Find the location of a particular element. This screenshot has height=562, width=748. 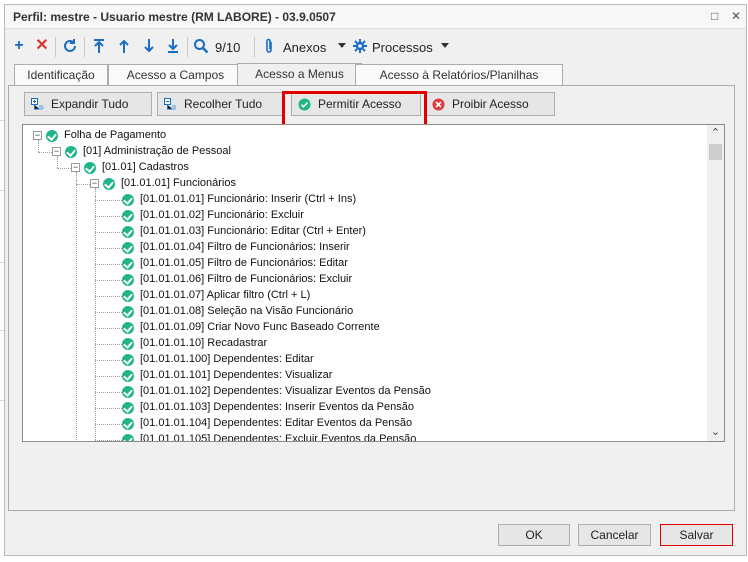

collapse-all-button: Recolher Tudo is located at coordinates (221, 104).